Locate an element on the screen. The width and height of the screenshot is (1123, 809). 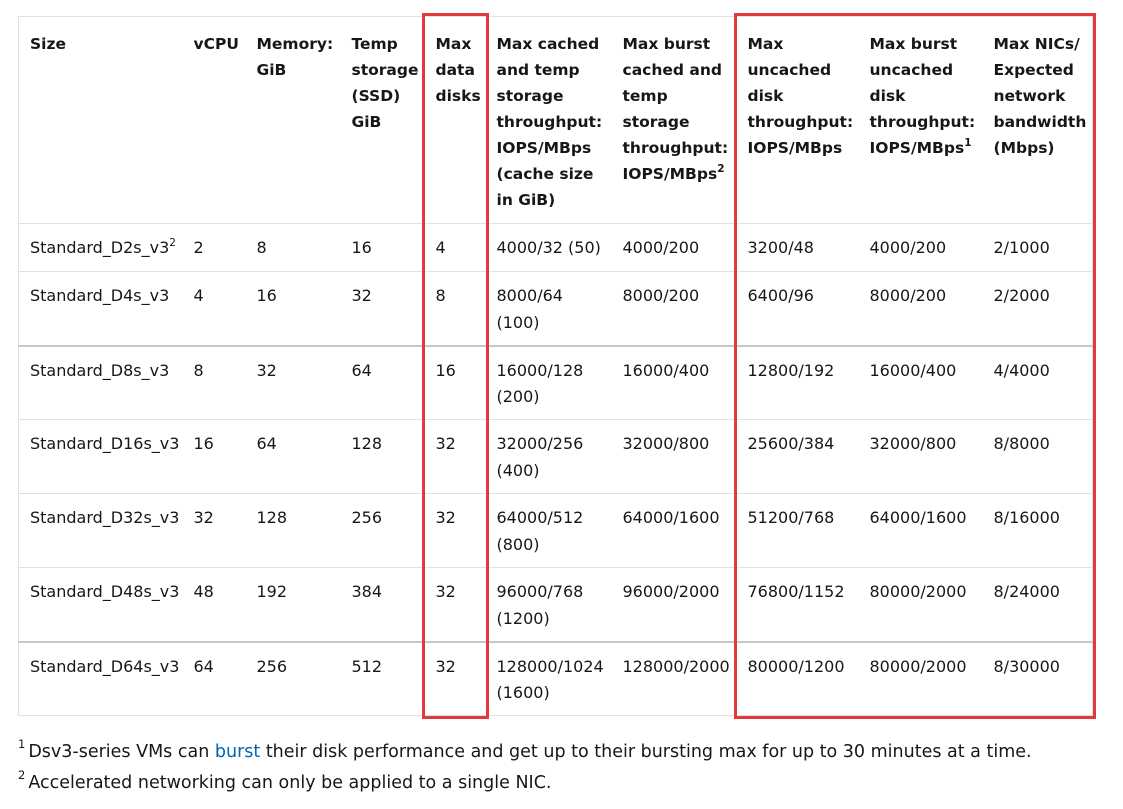
cell-max-uncached-throughput: 6400/96 is located at coordinates (797, 309).